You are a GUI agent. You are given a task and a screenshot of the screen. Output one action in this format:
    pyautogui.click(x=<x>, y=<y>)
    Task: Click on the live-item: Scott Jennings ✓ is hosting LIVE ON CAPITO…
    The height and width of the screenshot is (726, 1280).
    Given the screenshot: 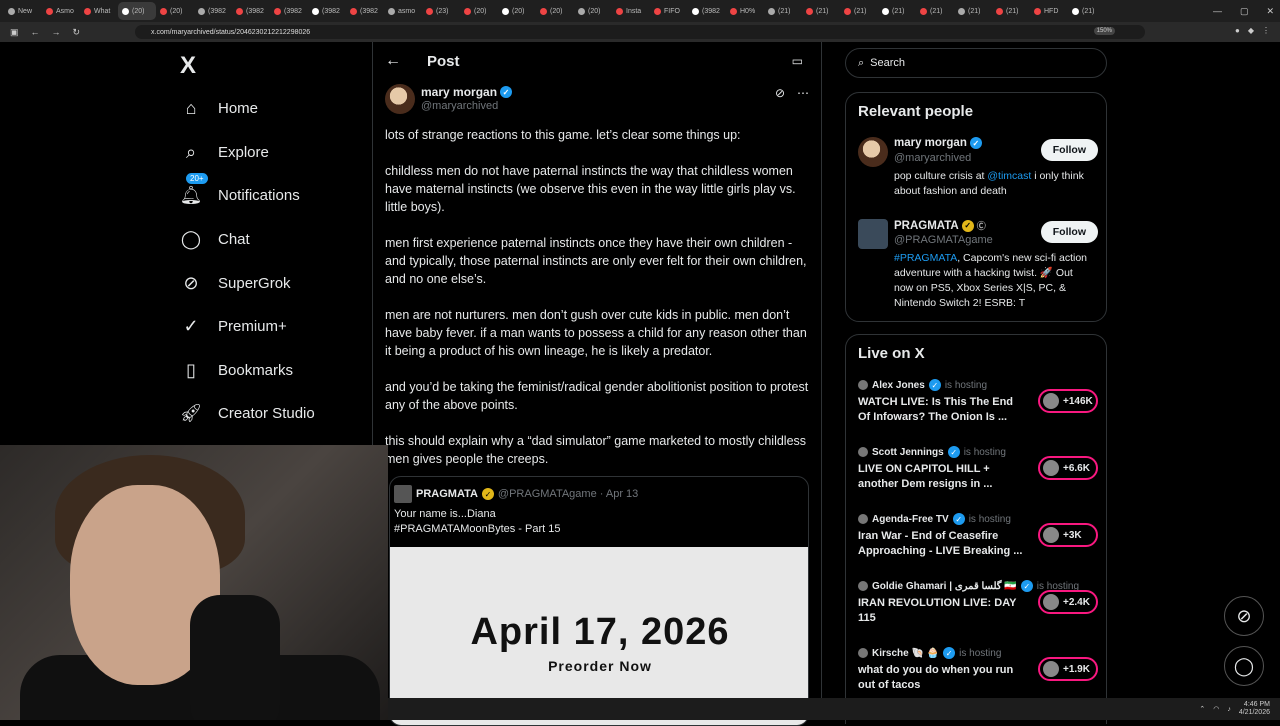 What is the action you would take?
    pyautogui.click(x=978, y=469)
    